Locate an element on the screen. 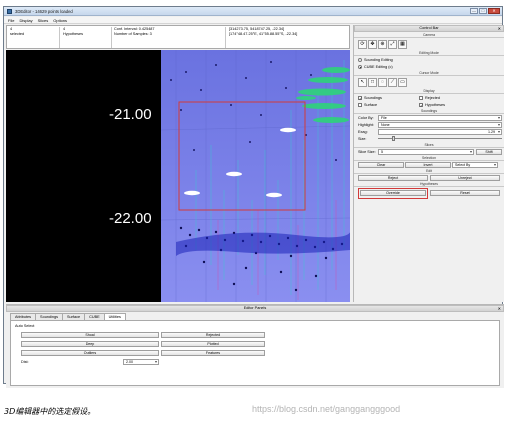 This screenshot has height=429, width=515. sounding-editing-radio is located at coordinates (360, 59).